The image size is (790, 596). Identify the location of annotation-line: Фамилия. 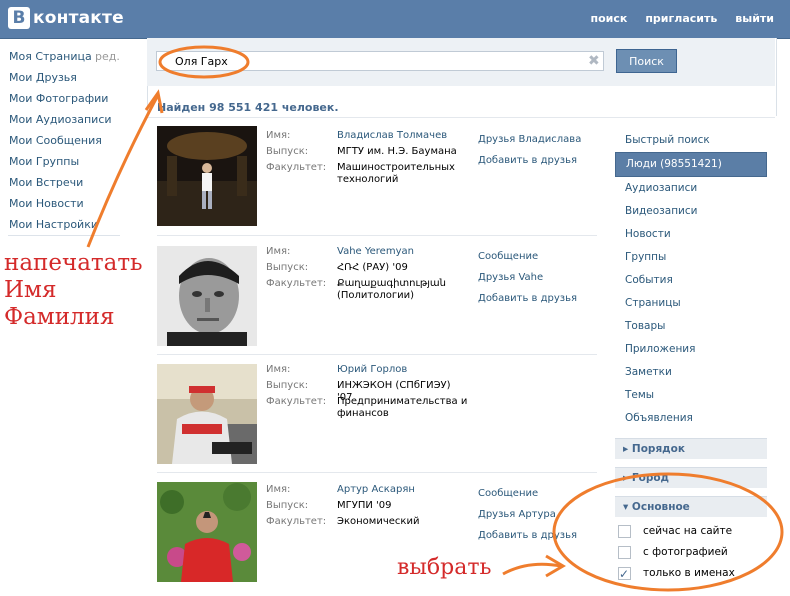
(59, 317).